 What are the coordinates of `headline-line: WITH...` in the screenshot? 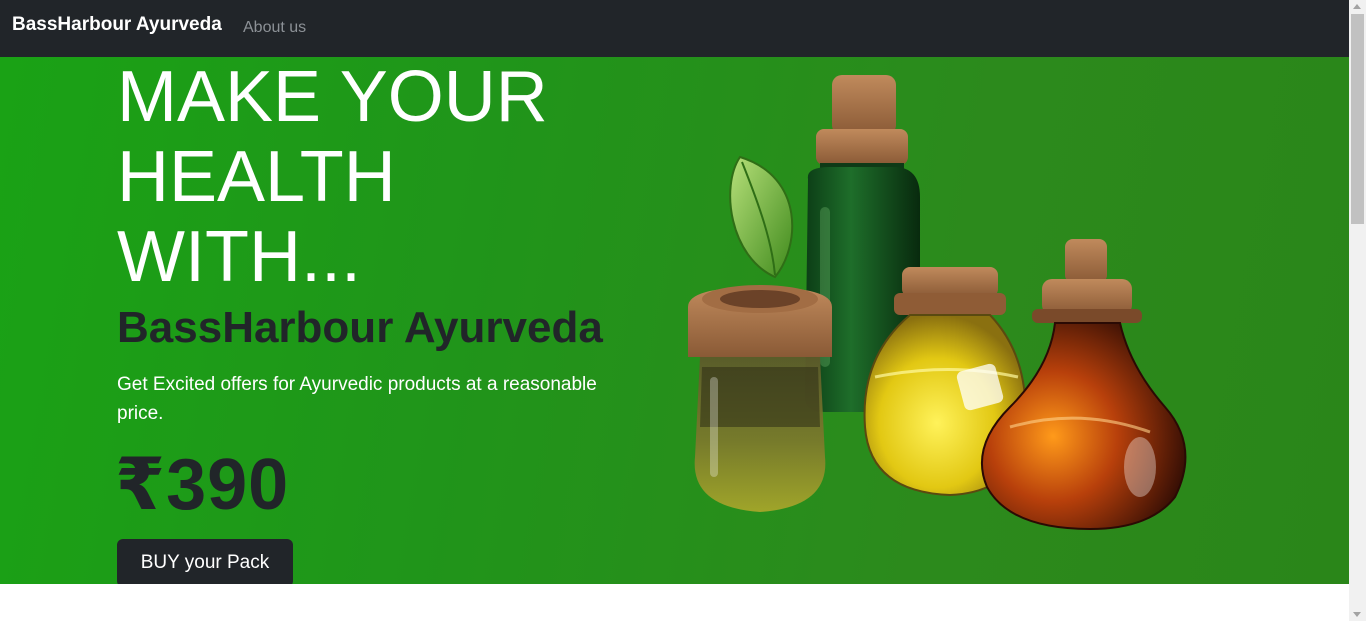 It's located at (239, 257).